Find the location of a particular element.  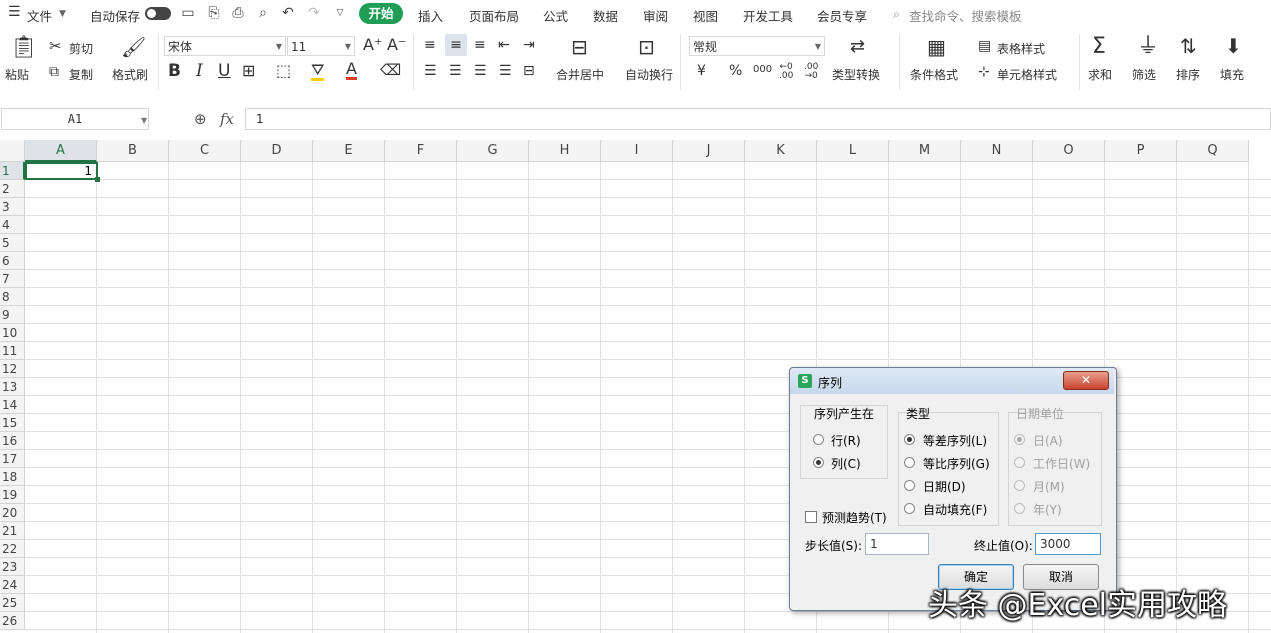

column-header-d: D is located at coordinates (277, 151).